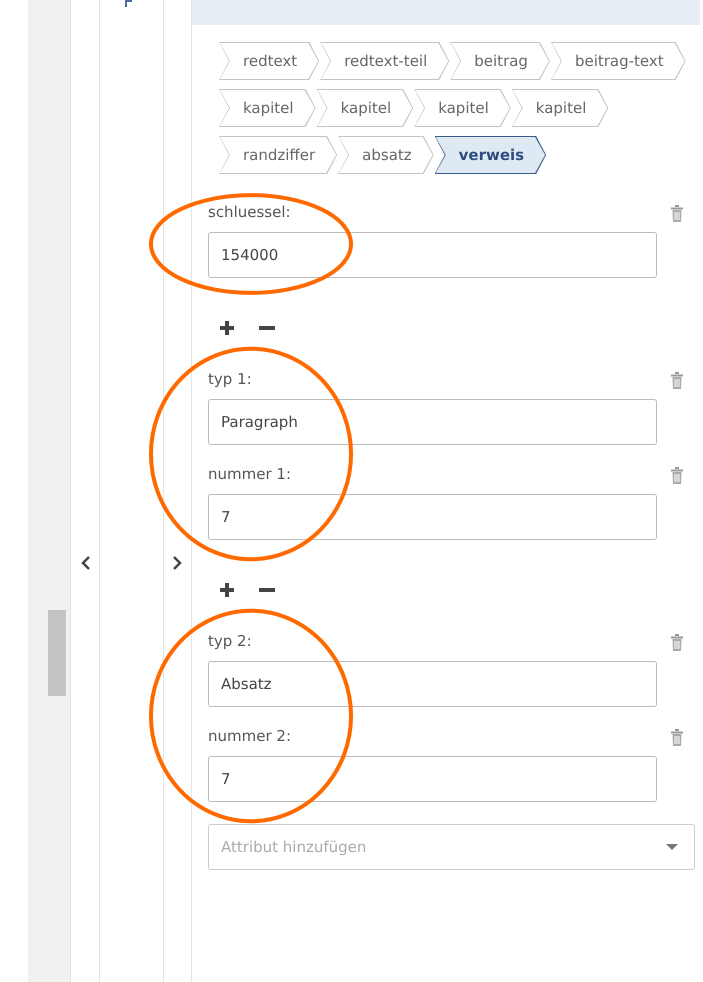  I want to click on corner-icon, so click(129, 4).